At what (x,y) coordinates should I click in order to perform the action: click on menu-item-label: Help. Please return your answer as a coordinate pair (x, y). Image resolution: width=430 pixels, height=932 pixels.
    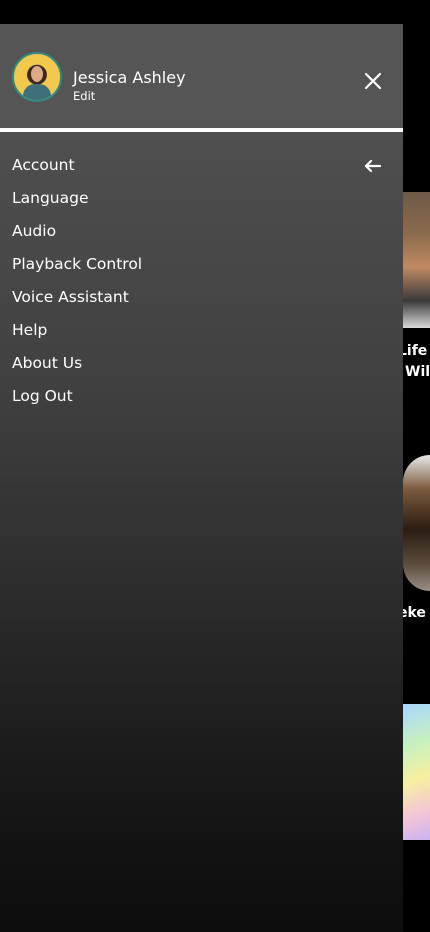
    Looking at the image, I should click on (30, 330).